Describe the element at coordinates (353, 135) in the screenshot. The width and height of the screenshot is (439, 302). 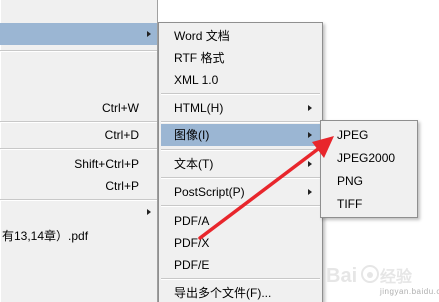
I see `menu-item-label: JPEG` at that location.